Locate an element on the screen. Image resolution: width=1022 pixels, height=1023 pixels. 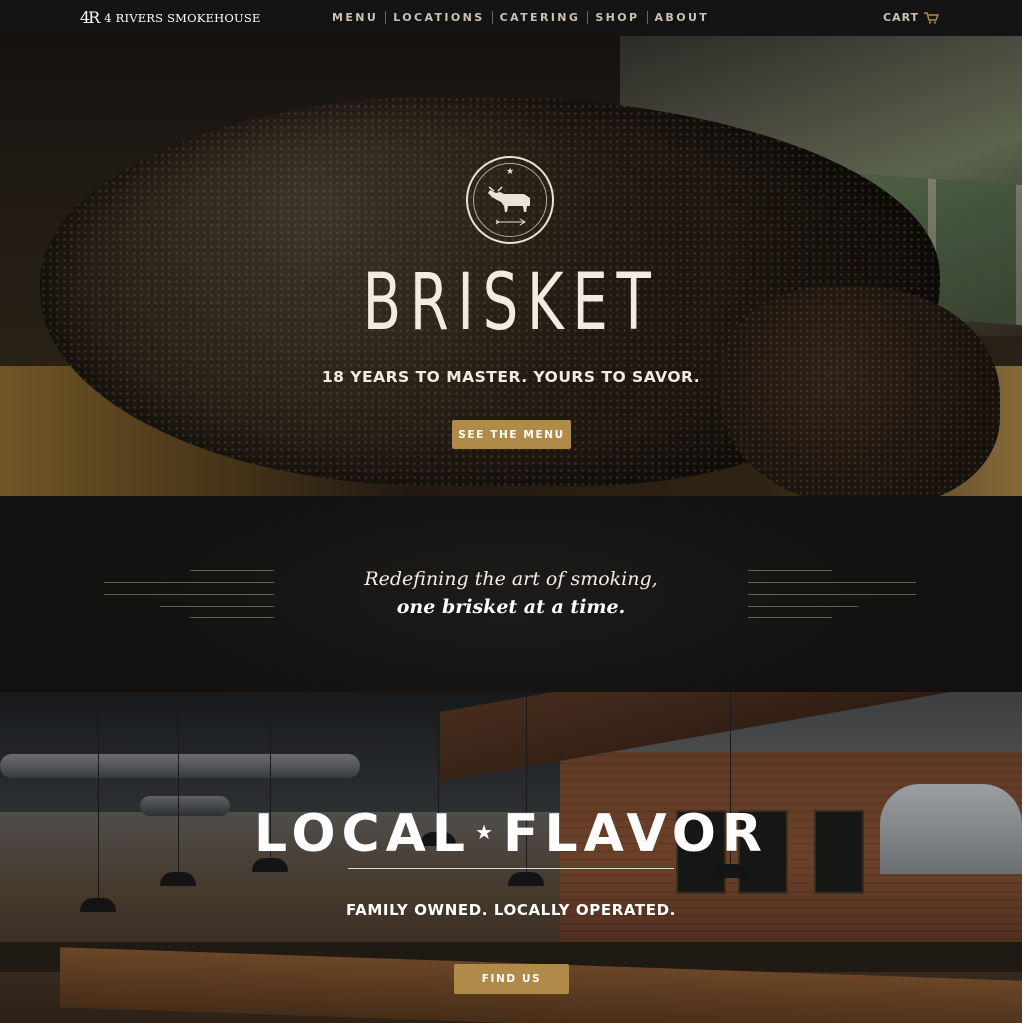
hero-title: BRISKET is located at coordinates (511, 303).